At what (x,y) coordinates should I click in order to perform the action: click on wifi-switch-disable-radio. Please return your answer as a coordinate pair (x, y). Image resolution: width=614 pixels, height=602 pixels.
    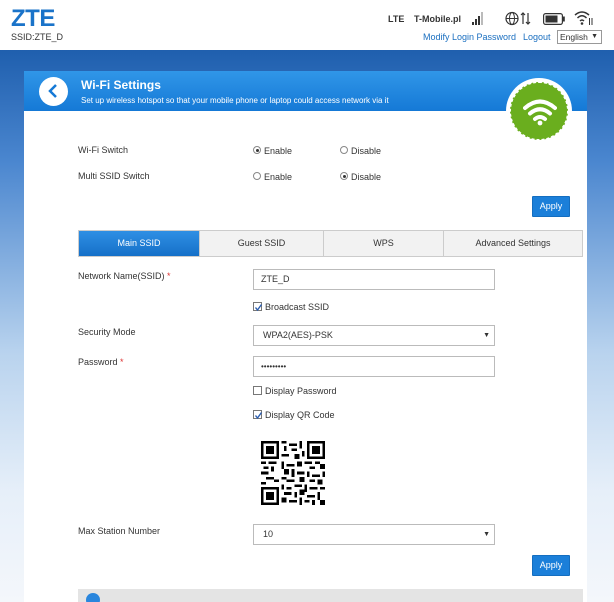
    Looking at the image, I should click on (344, 150).